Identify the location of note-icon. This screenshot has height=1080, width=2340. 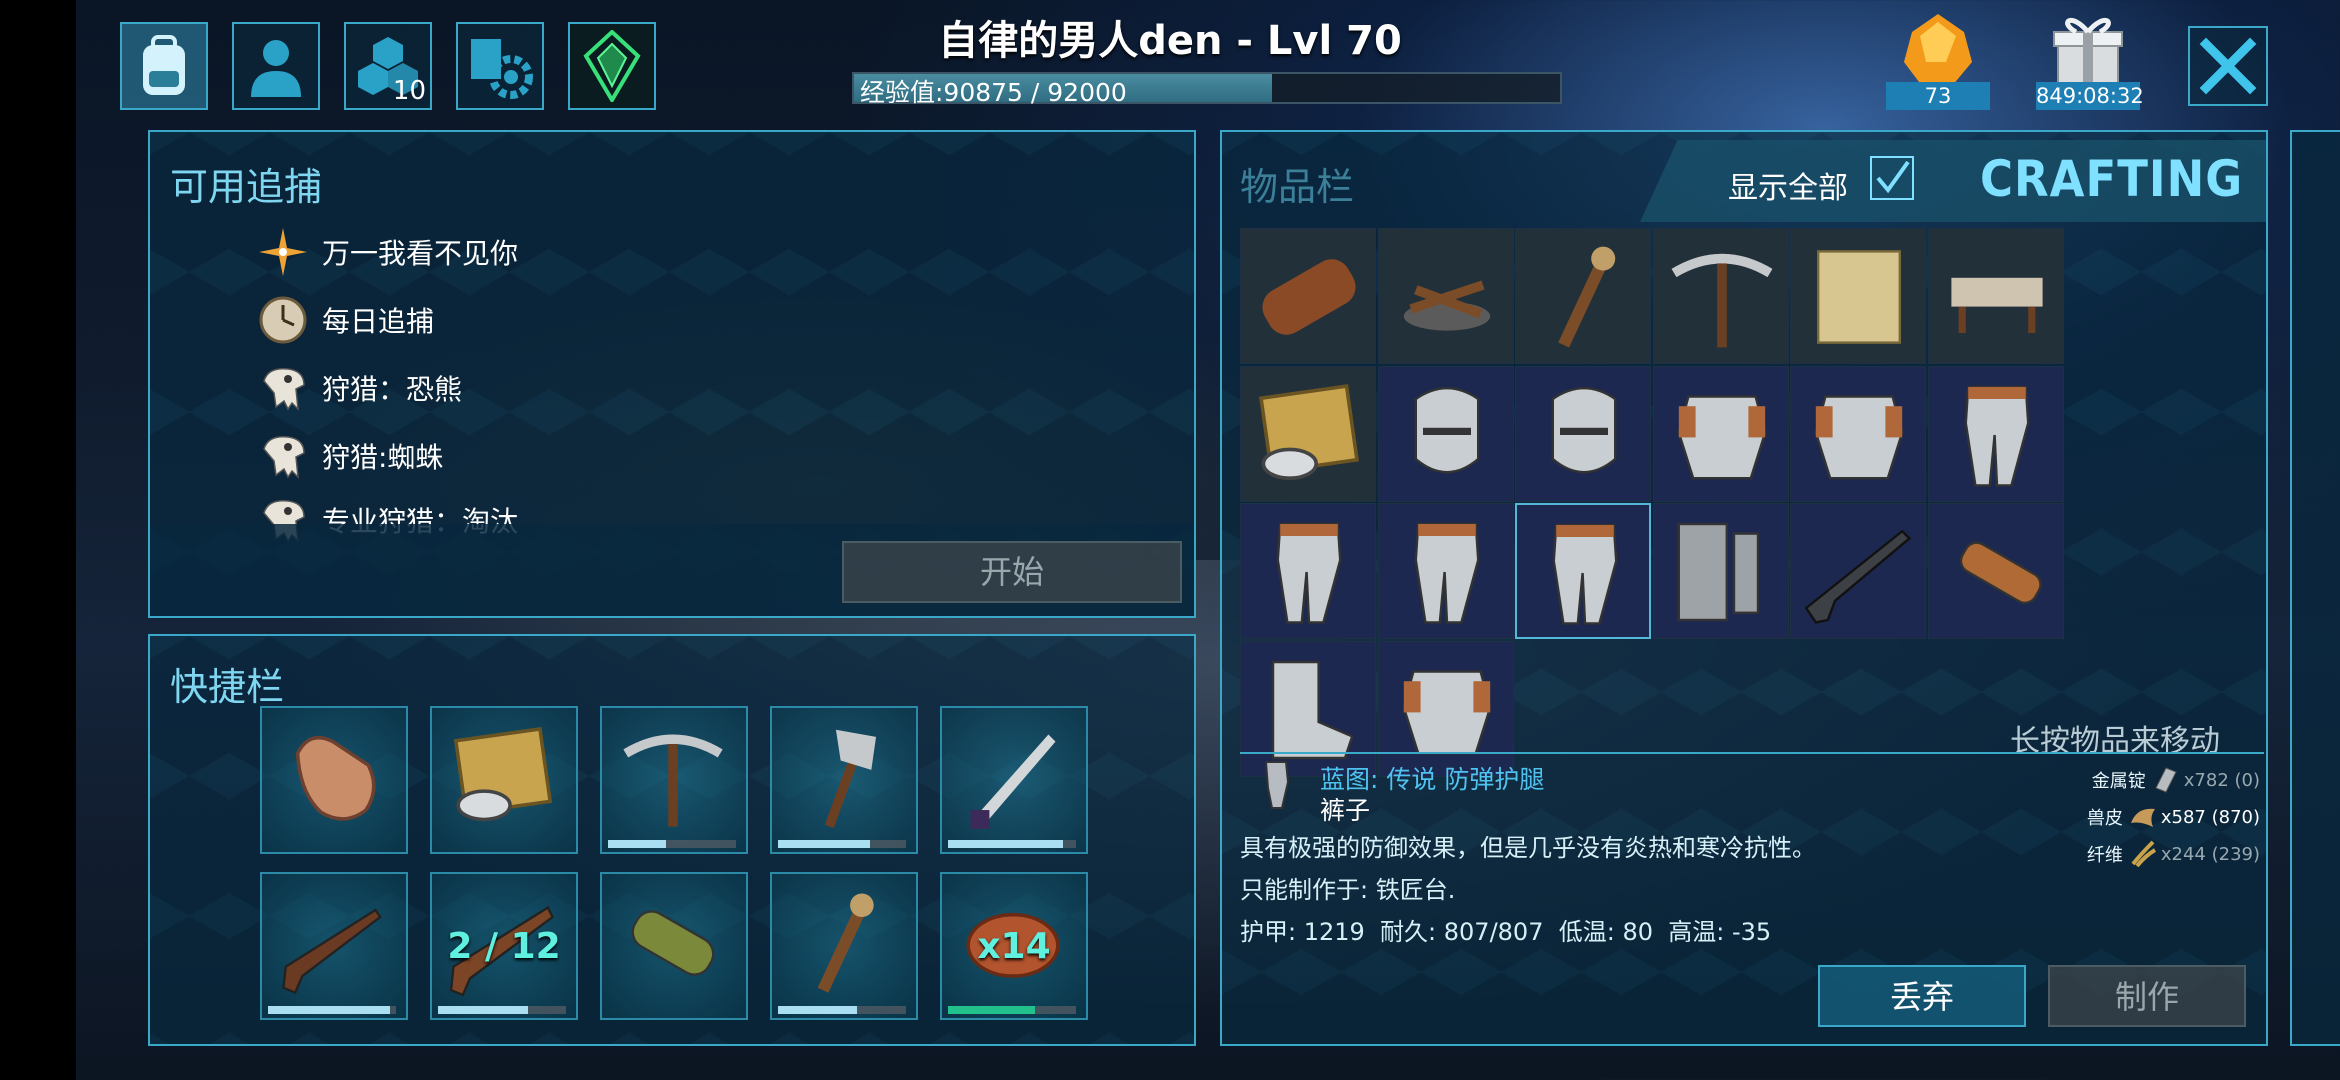
(1859, 297).